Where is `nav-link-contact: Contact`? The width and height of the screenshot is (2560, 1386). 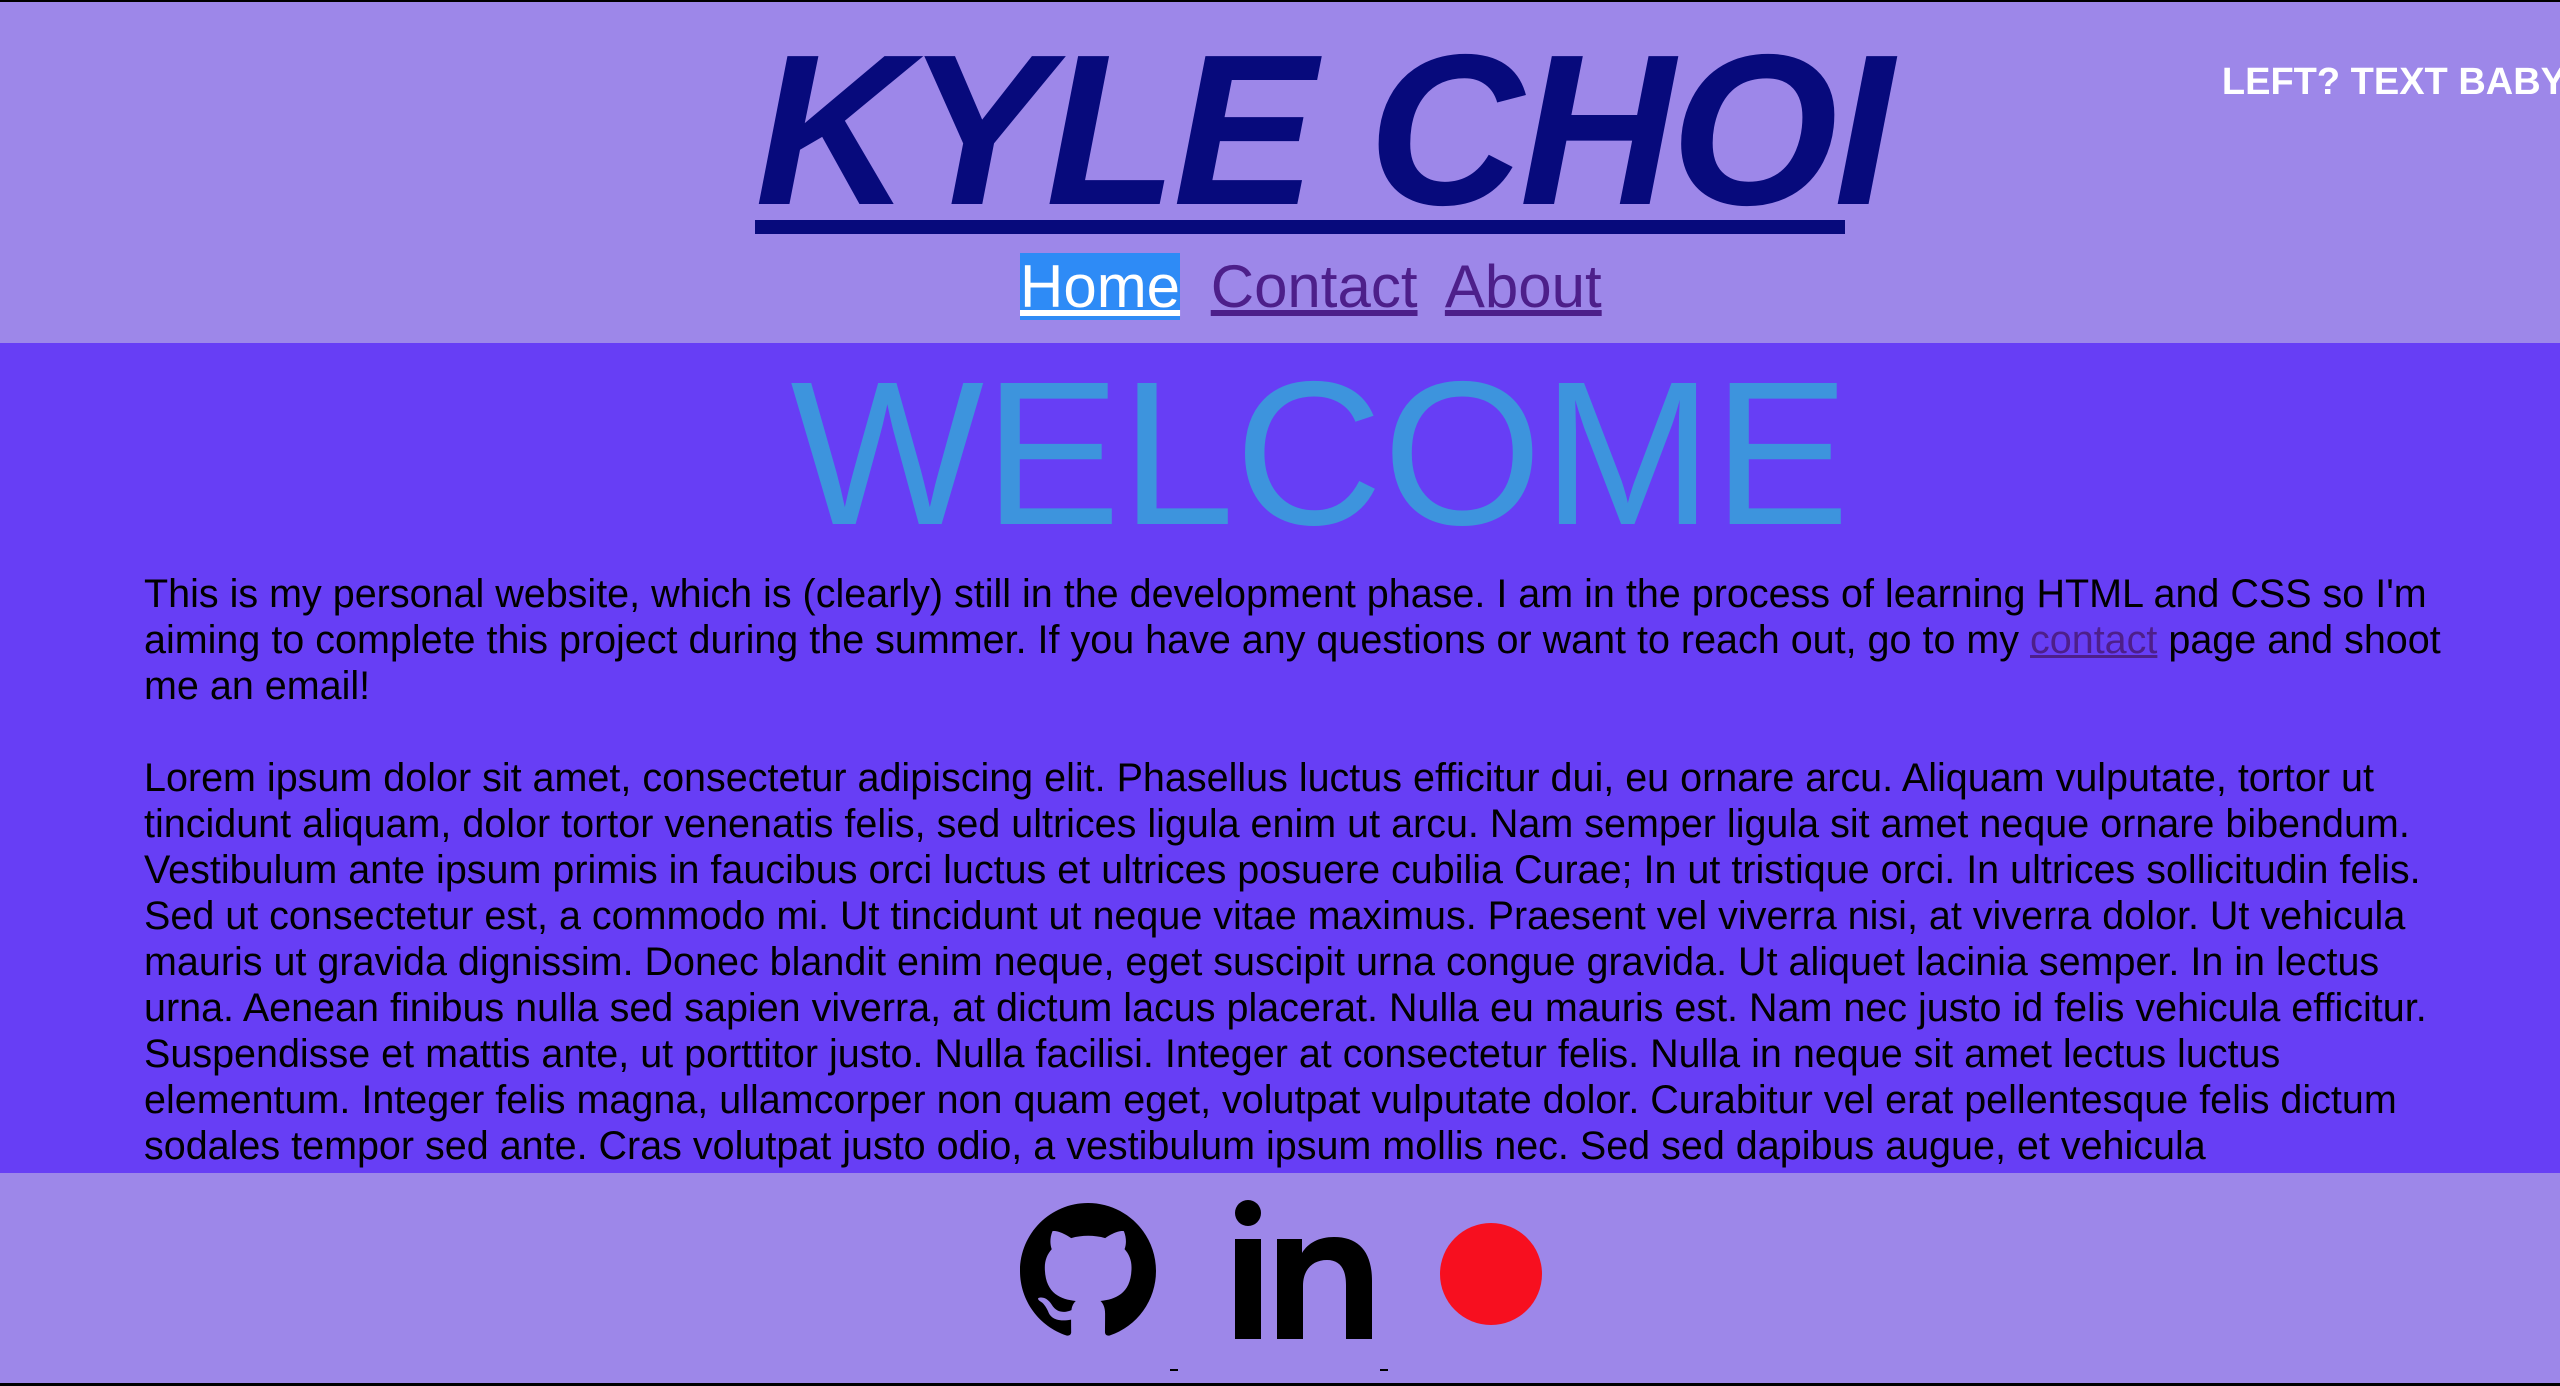
nav-link-contact: Contact is located at coordinates (1314, 286).